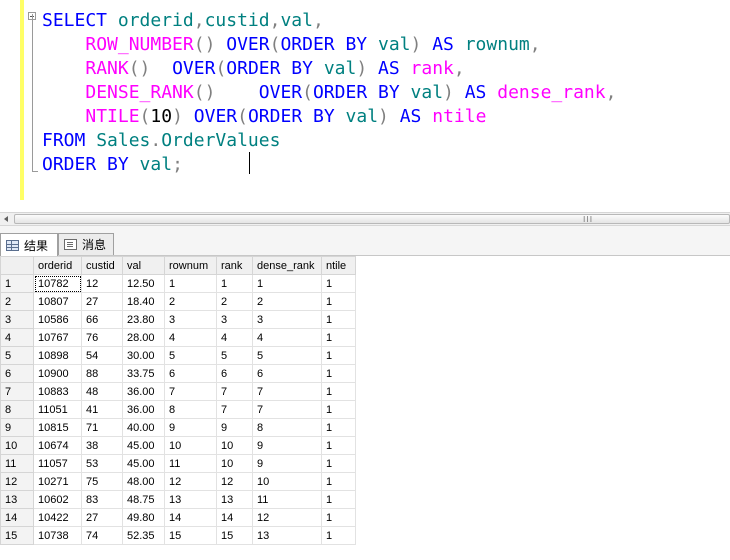 Image resolution: width=730 pixels, height=560 pixels. What do you see at coordinates (57, 409) in the screenshot?
I see `grid-cell: 11051` at bounding box center [57, 409].